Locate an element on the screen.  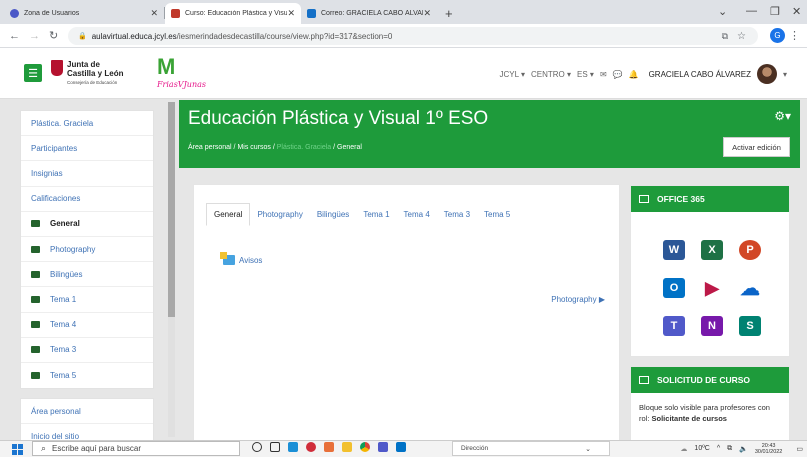
turn-editing-on-button: Activar edición is located at coordinates (756, 147).